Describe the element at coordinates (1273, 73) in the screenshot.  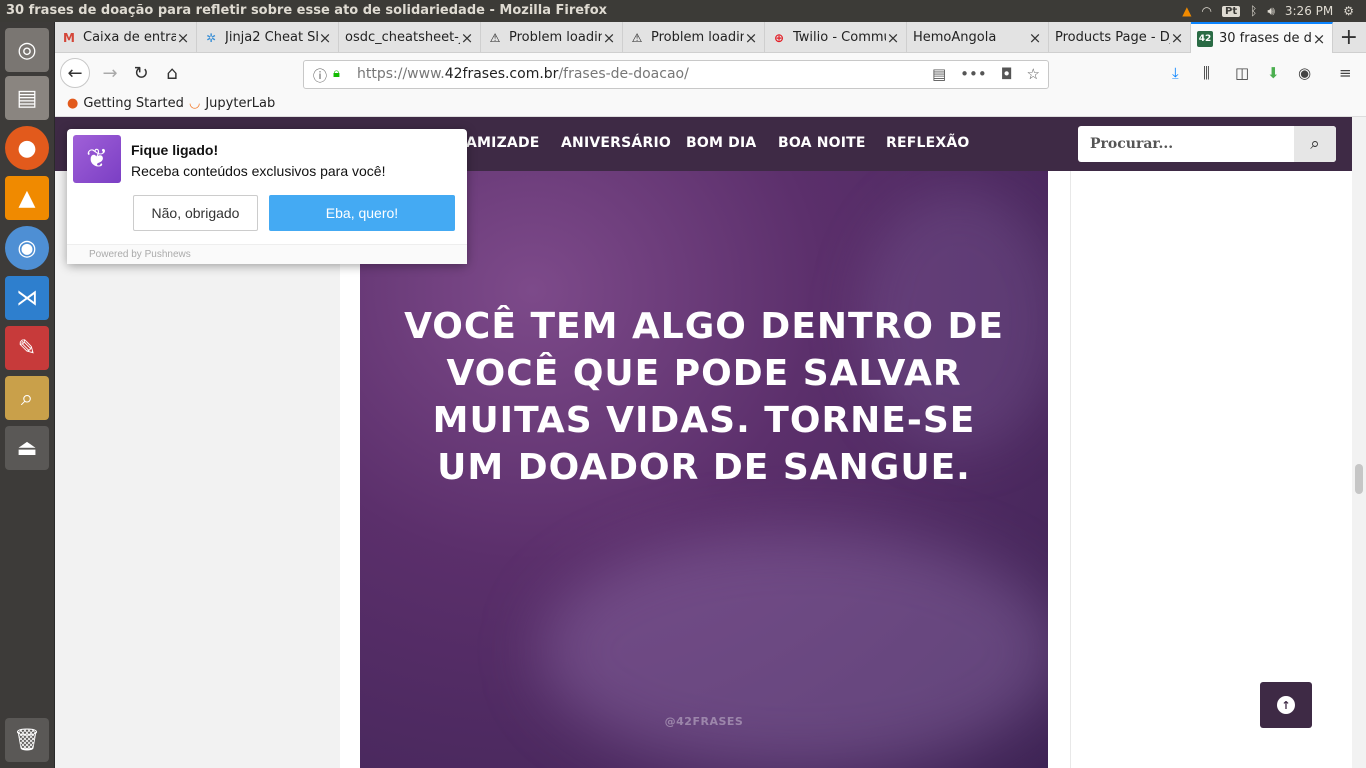
I see `downloader-extension-icon: ⬇` at that location.